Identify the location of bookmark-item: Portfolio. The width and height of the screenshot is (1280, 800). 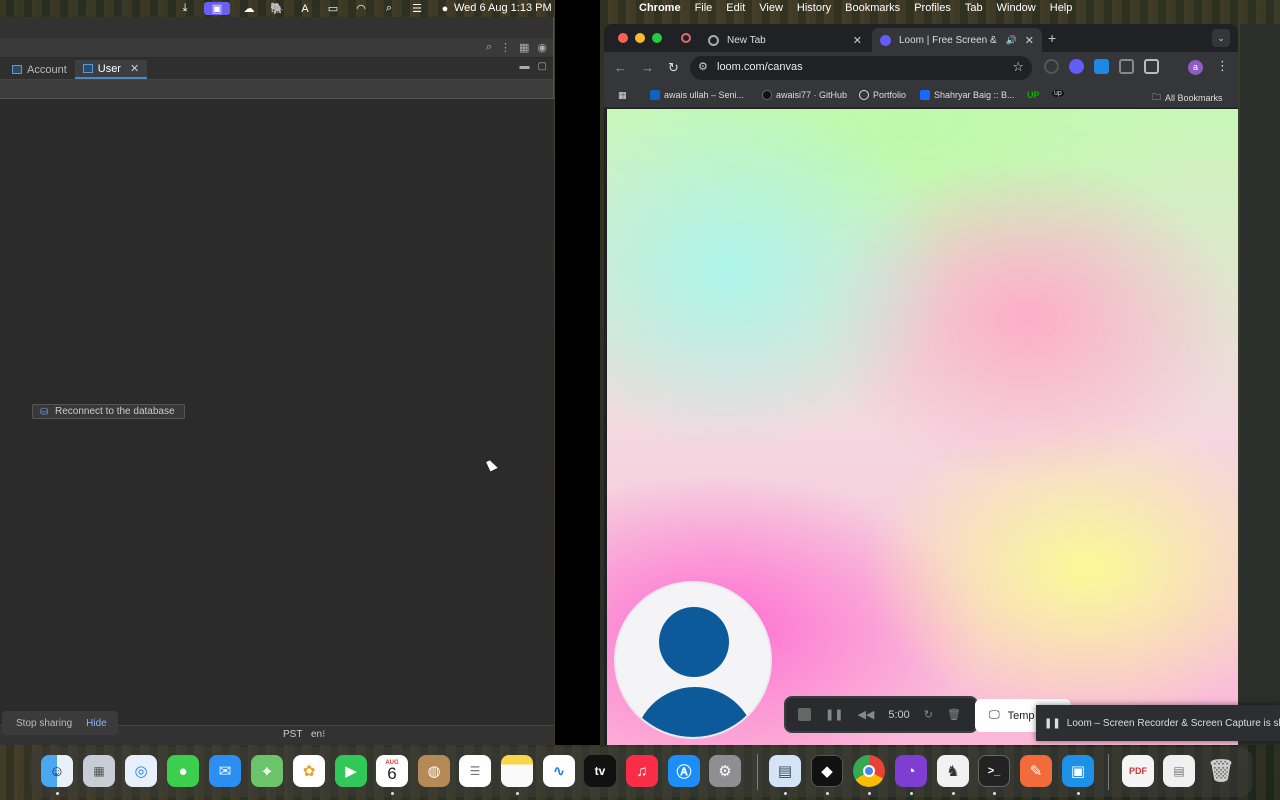
(882, 95).